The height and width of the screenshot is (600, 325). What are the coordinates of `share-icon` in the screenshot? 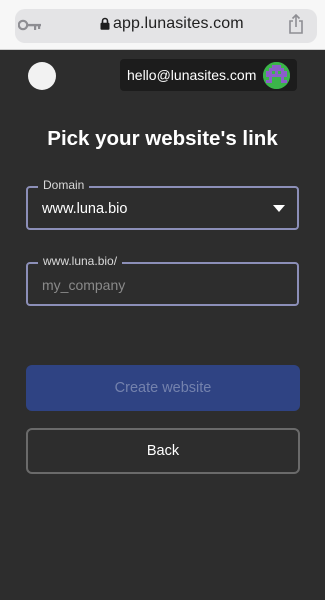 It's located at (296, 24).